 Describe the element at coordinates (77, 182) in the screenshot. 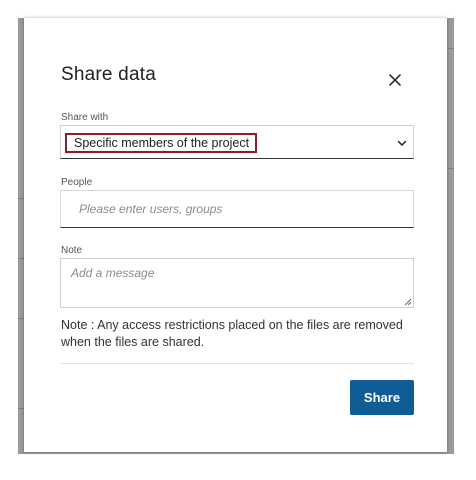

I see `people-label: People` at that location.